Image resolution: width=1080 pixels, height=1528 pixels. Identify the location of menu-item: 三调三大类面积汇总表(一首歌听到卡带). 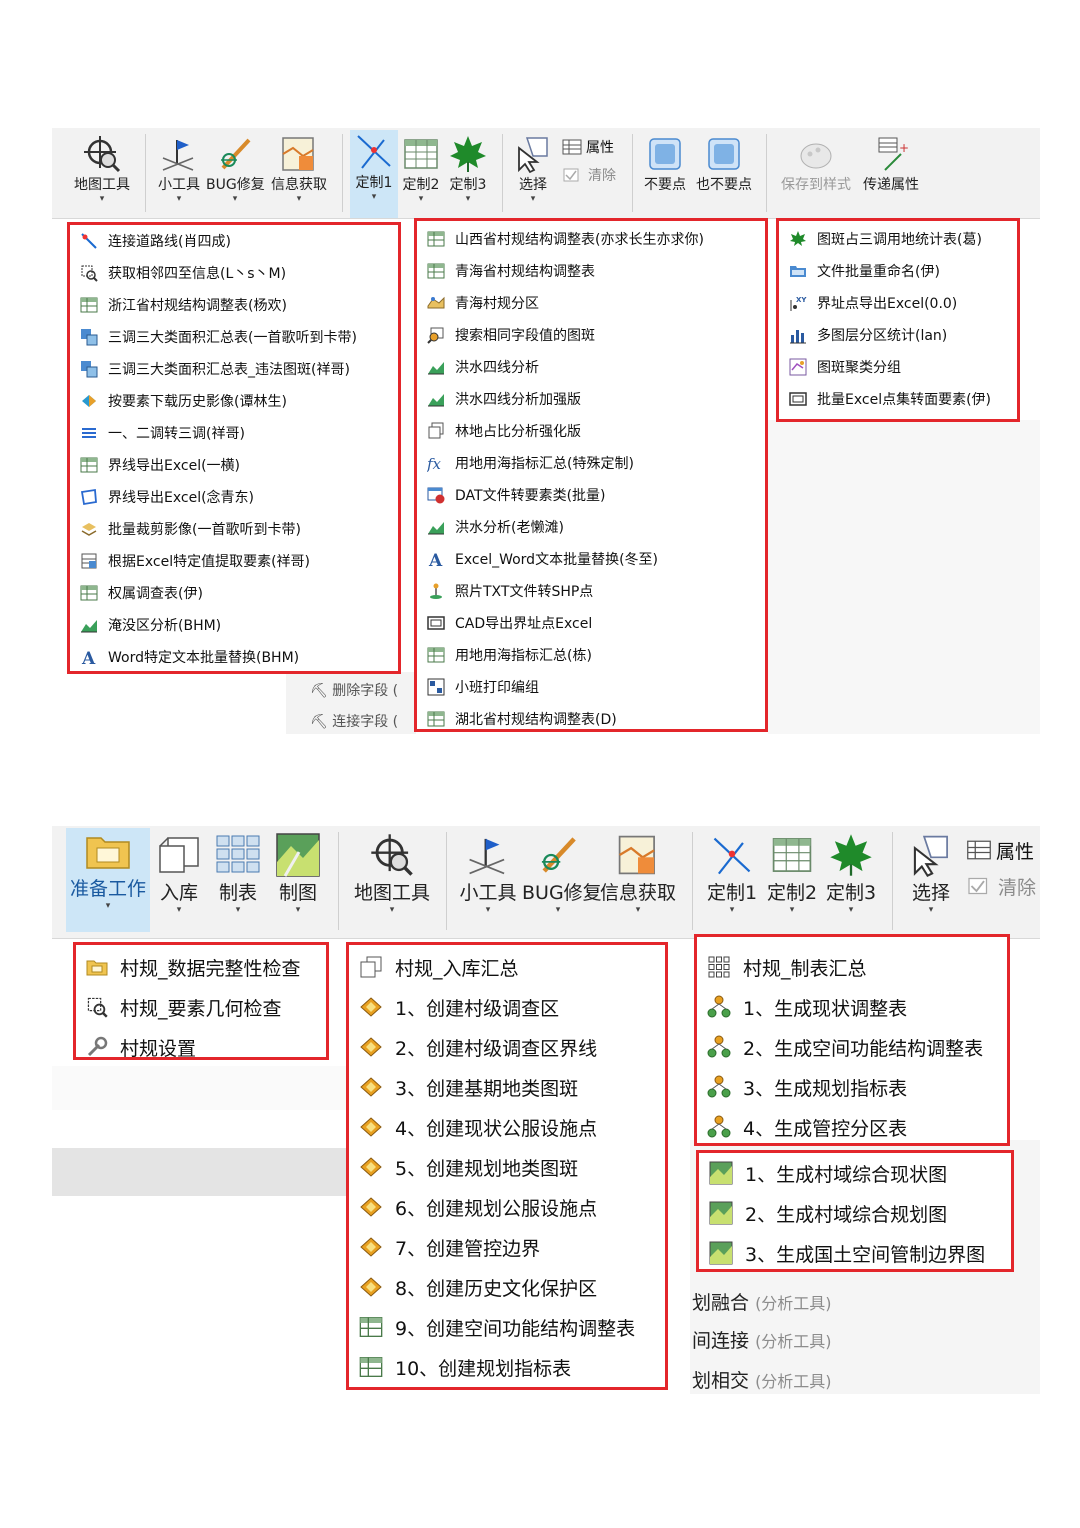
(234, 337).